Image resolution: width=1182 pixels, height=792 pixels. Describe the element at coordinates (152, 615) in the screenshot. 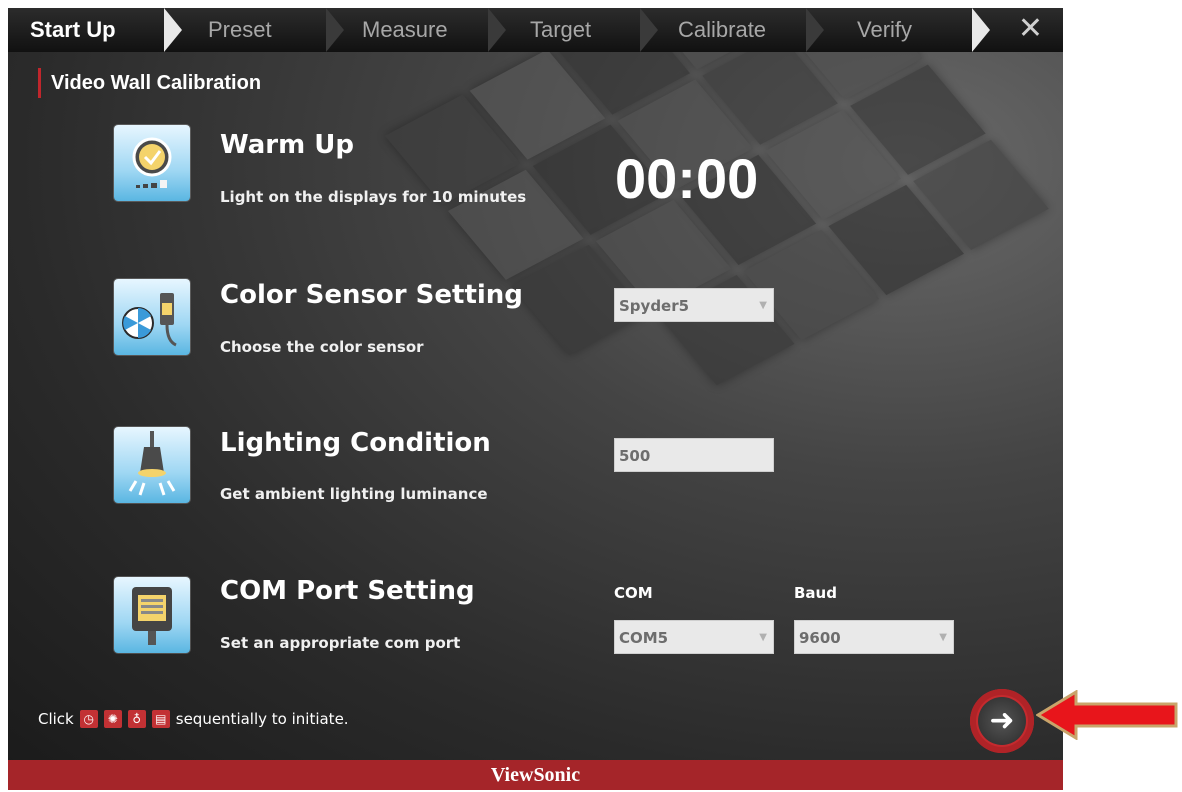

I see `com-port-icon` at that location.